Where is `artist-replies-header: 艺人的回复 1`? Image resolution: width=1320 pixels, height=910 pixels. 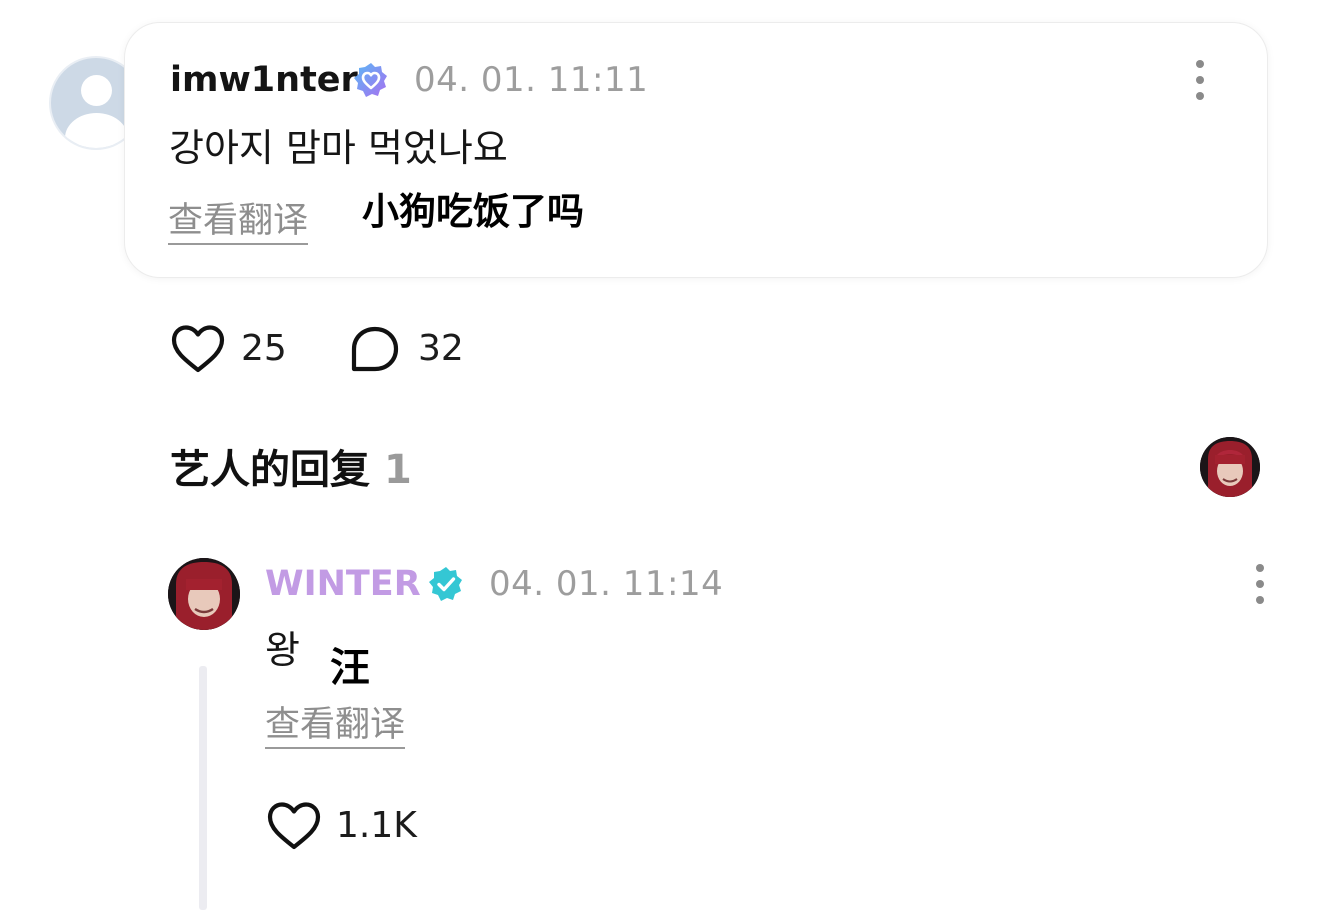 artist-replies-header: 艺人的回复 1 is located at coordinates (291, 470).